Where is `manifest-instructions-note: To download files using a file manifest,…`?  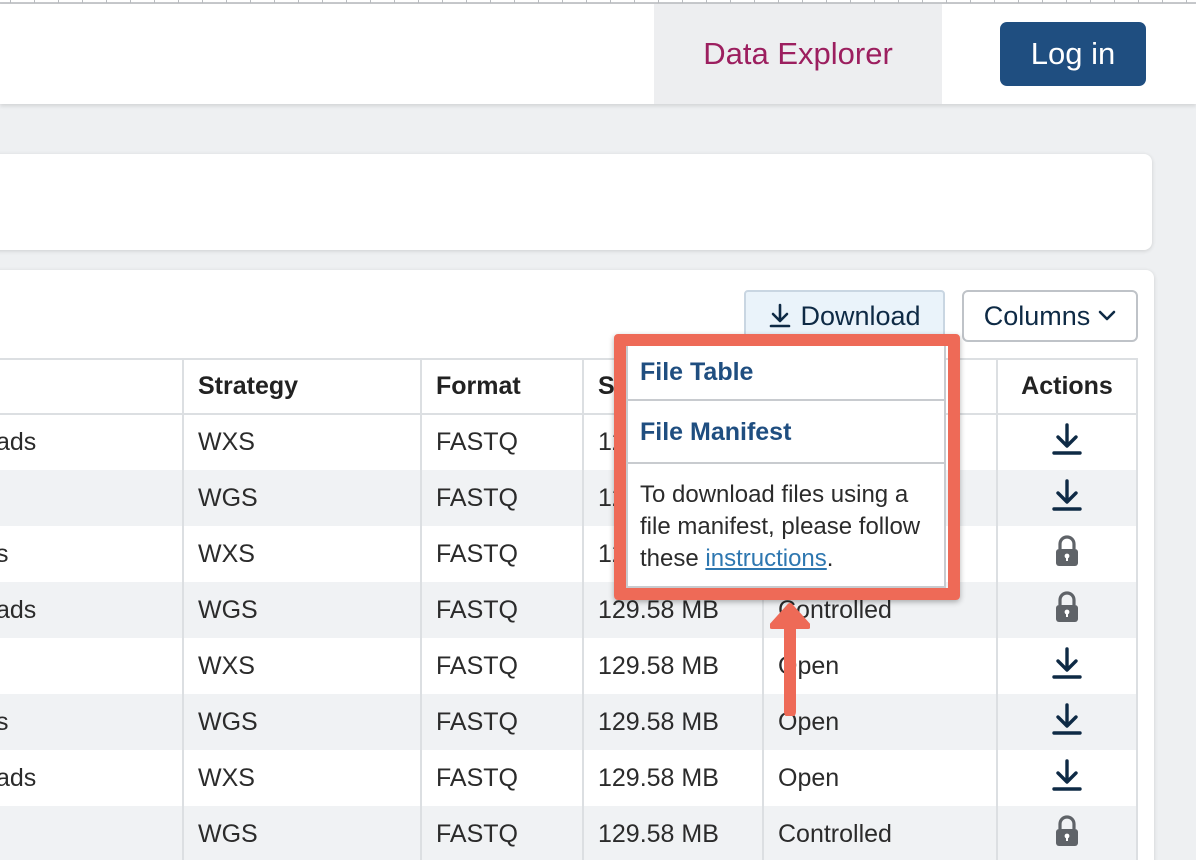
manifest-instructions-note: To download files using a file manifest,… is located at coordinates (788, 527).